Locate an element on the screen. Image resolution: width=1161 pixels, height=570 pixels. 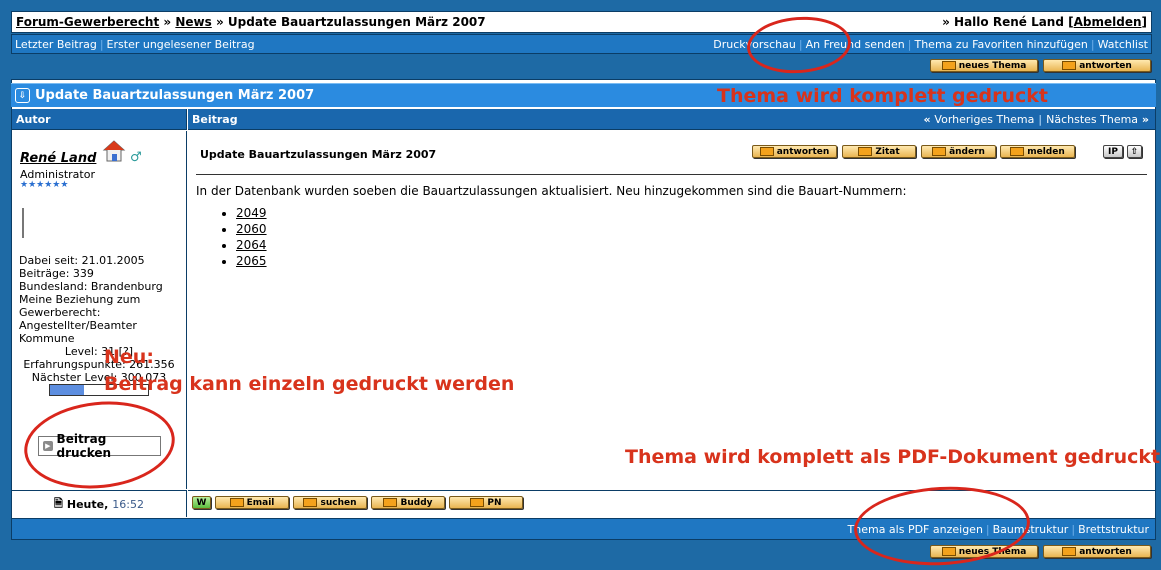
previous-topic-link: Vorheriges Thema is located at coordinates (984, 119).